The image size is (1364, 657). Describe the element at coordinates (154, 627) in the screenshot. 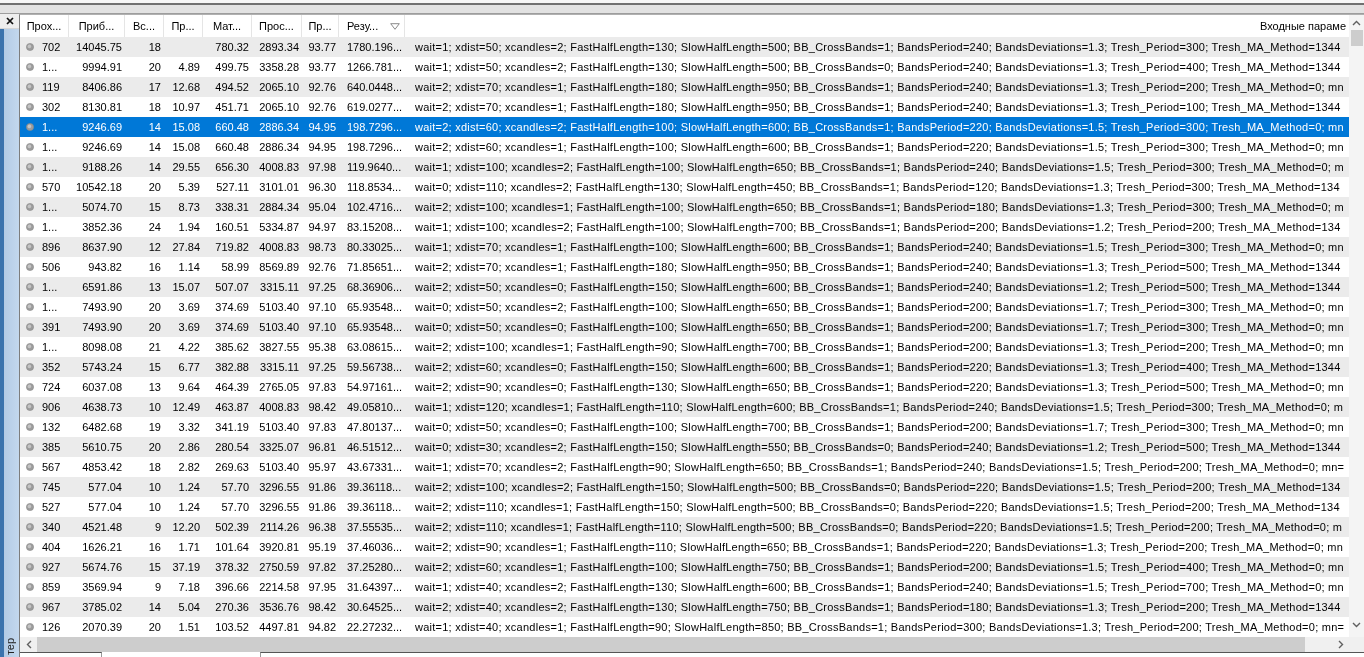

I see `table-cell: 20` at that location.